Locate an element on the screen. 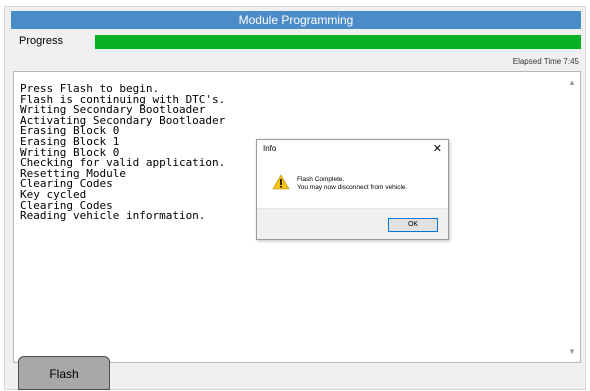 This screenshot has height=391, width=590. progress-fill is located at coordinates (338, 42).